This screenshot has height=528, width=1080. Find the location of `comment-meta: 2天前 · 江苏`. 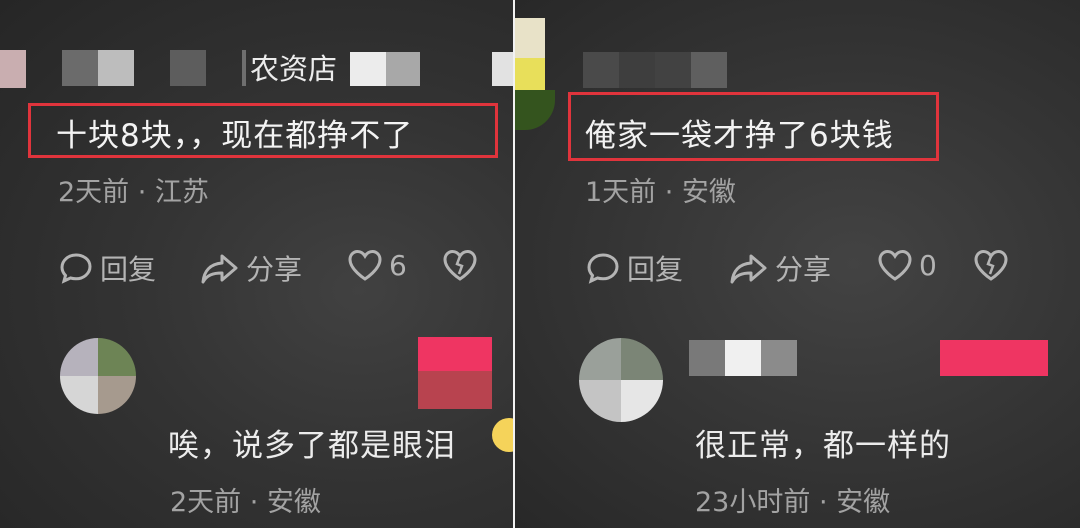

comment-meta: 2天前 · 江苏 is located at coordinates (133, 192).